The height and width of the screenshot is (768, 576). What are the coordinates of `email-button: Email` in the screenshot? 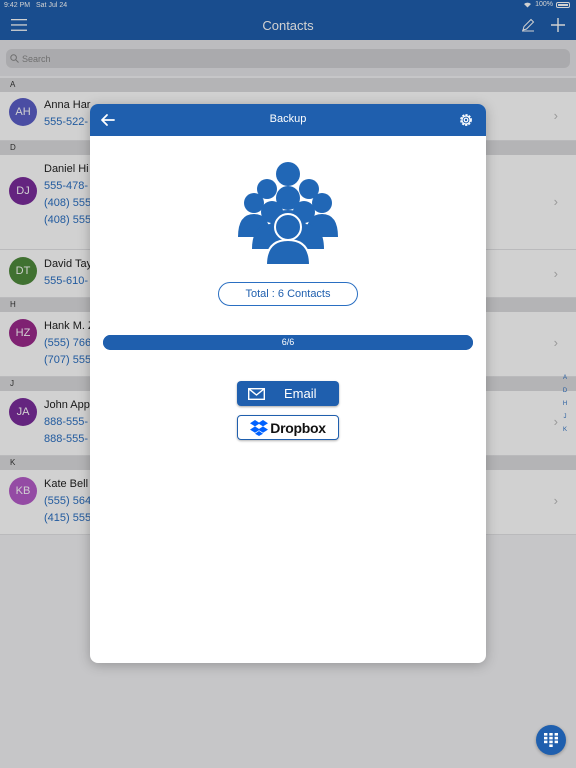 It's located at (288, 393).